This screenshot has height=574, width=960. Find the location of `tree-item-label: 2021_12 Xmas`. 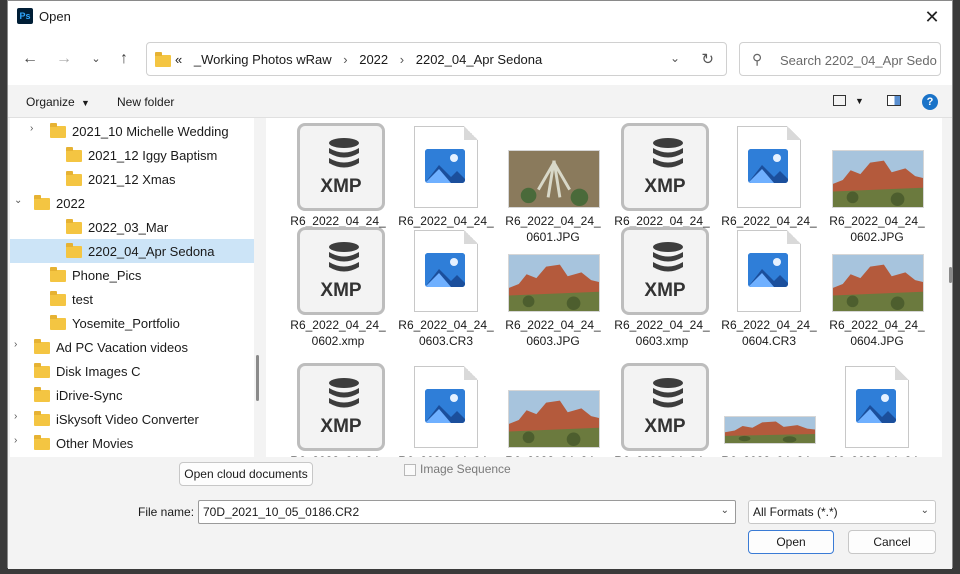

tree-item-label: 2021_12 Xmas is located at coordinates (132, 179).